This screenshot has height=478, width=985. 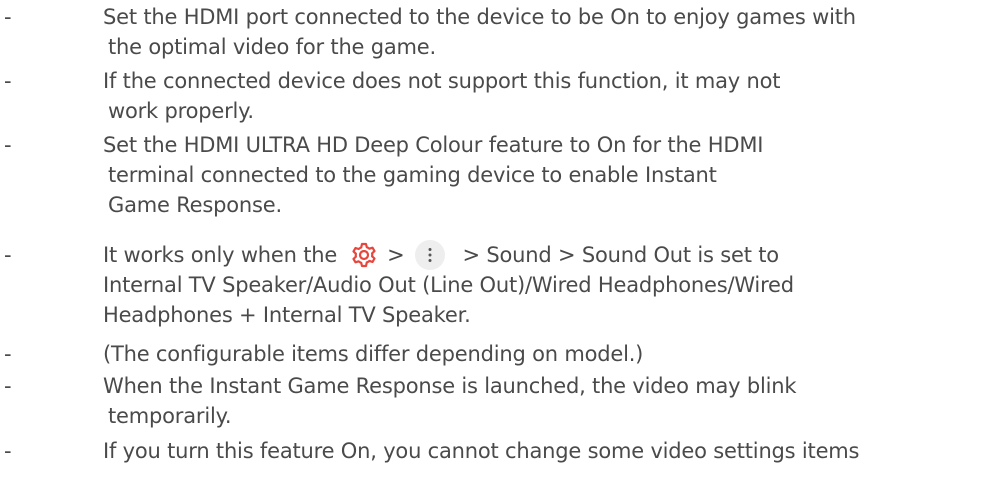 I want to click on text-line: the optimal video for the game., so click(x=272, y=47).